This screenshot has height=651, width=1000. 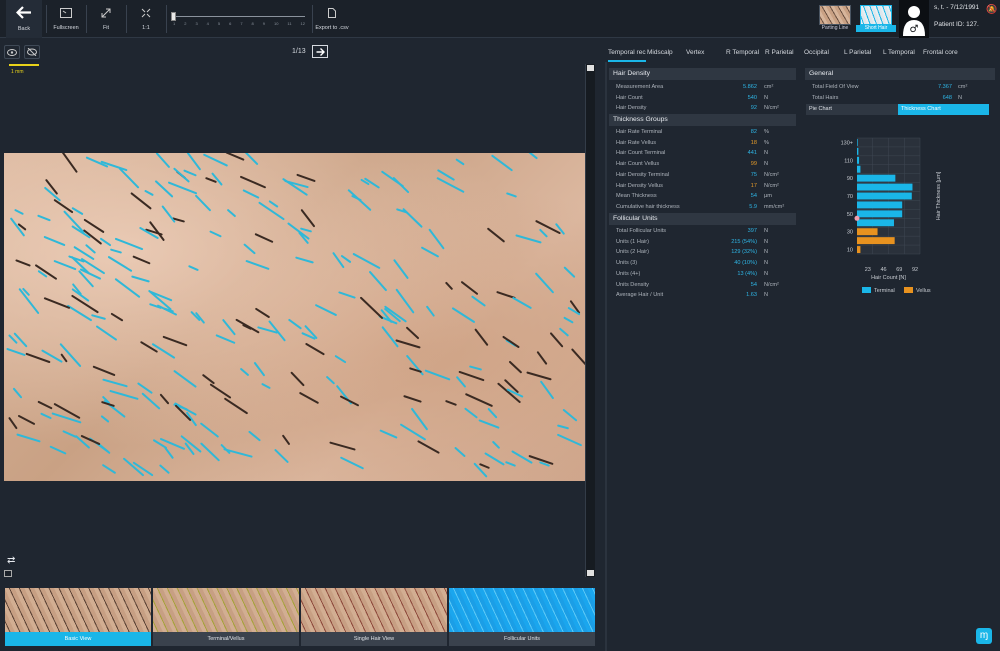 I want to click on tab-r-temporal: R Temporal, so click(x=742, y=54).